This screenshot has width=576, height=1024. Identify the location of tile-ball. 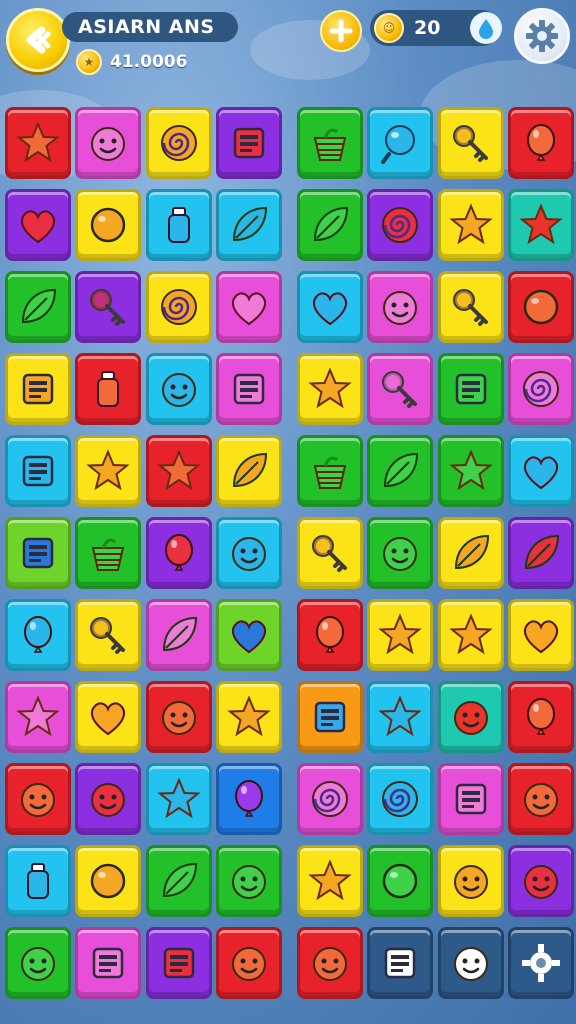
(400, 143).